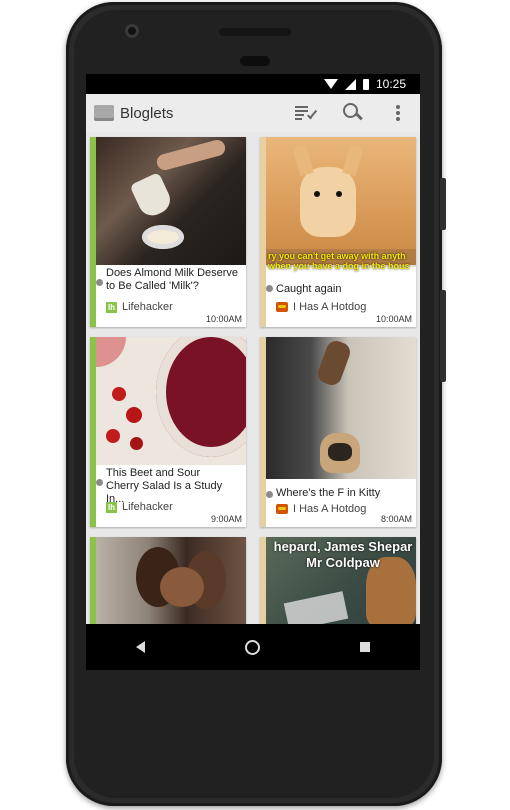 The image size is (510, 810). What do you see at coordinates (443, 336) in the screenshot?
I see `power-button` at bounding box center [443, 336].